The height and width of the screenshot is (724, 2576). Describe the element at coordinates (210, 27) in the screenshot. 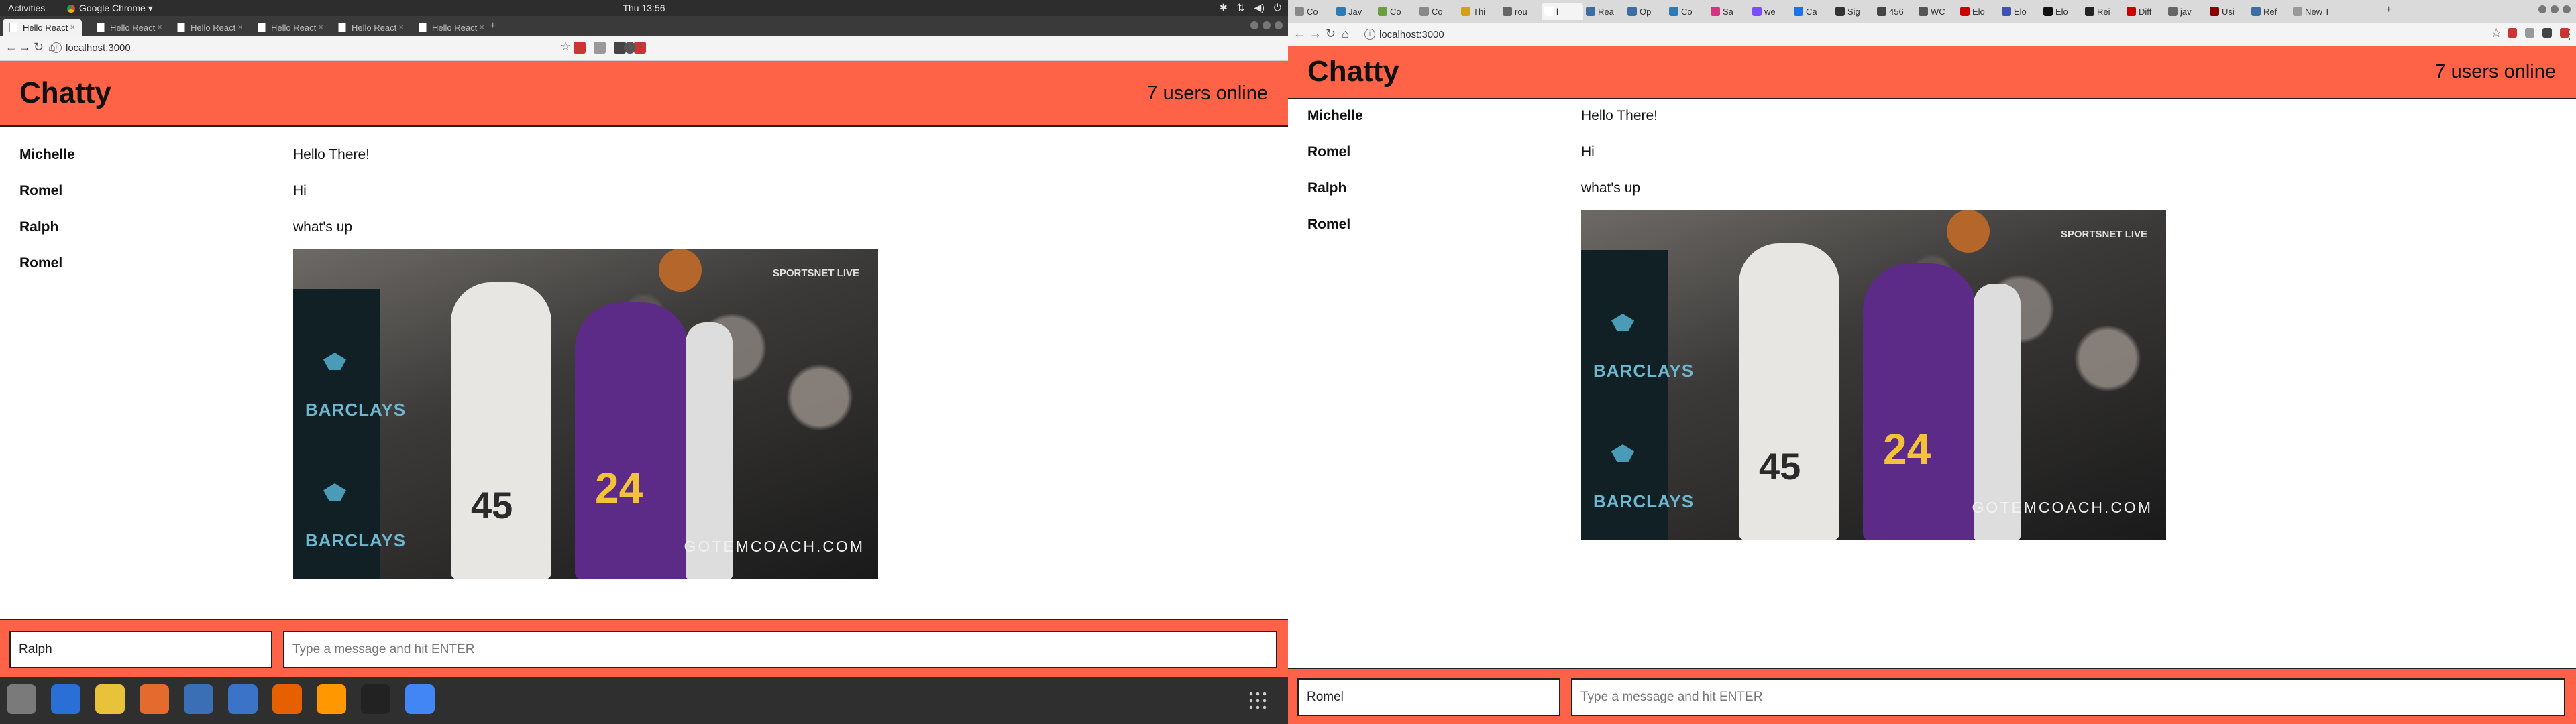

I see `tab-hello-react-3: Hello React ×` at that location.